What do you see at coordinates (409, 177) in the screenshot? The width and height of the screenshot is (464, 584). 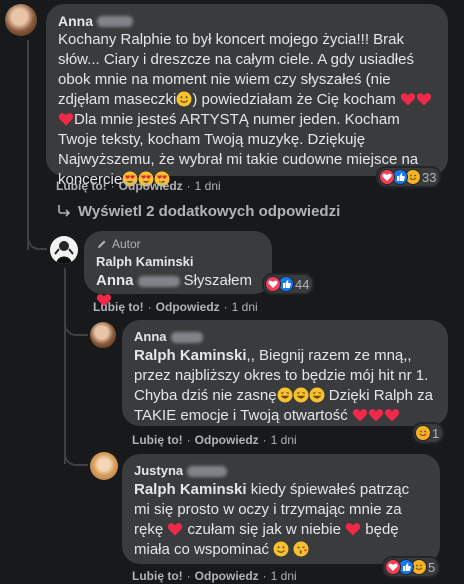 I see `reaction-summary: 33` at bounding box center [409, 177].